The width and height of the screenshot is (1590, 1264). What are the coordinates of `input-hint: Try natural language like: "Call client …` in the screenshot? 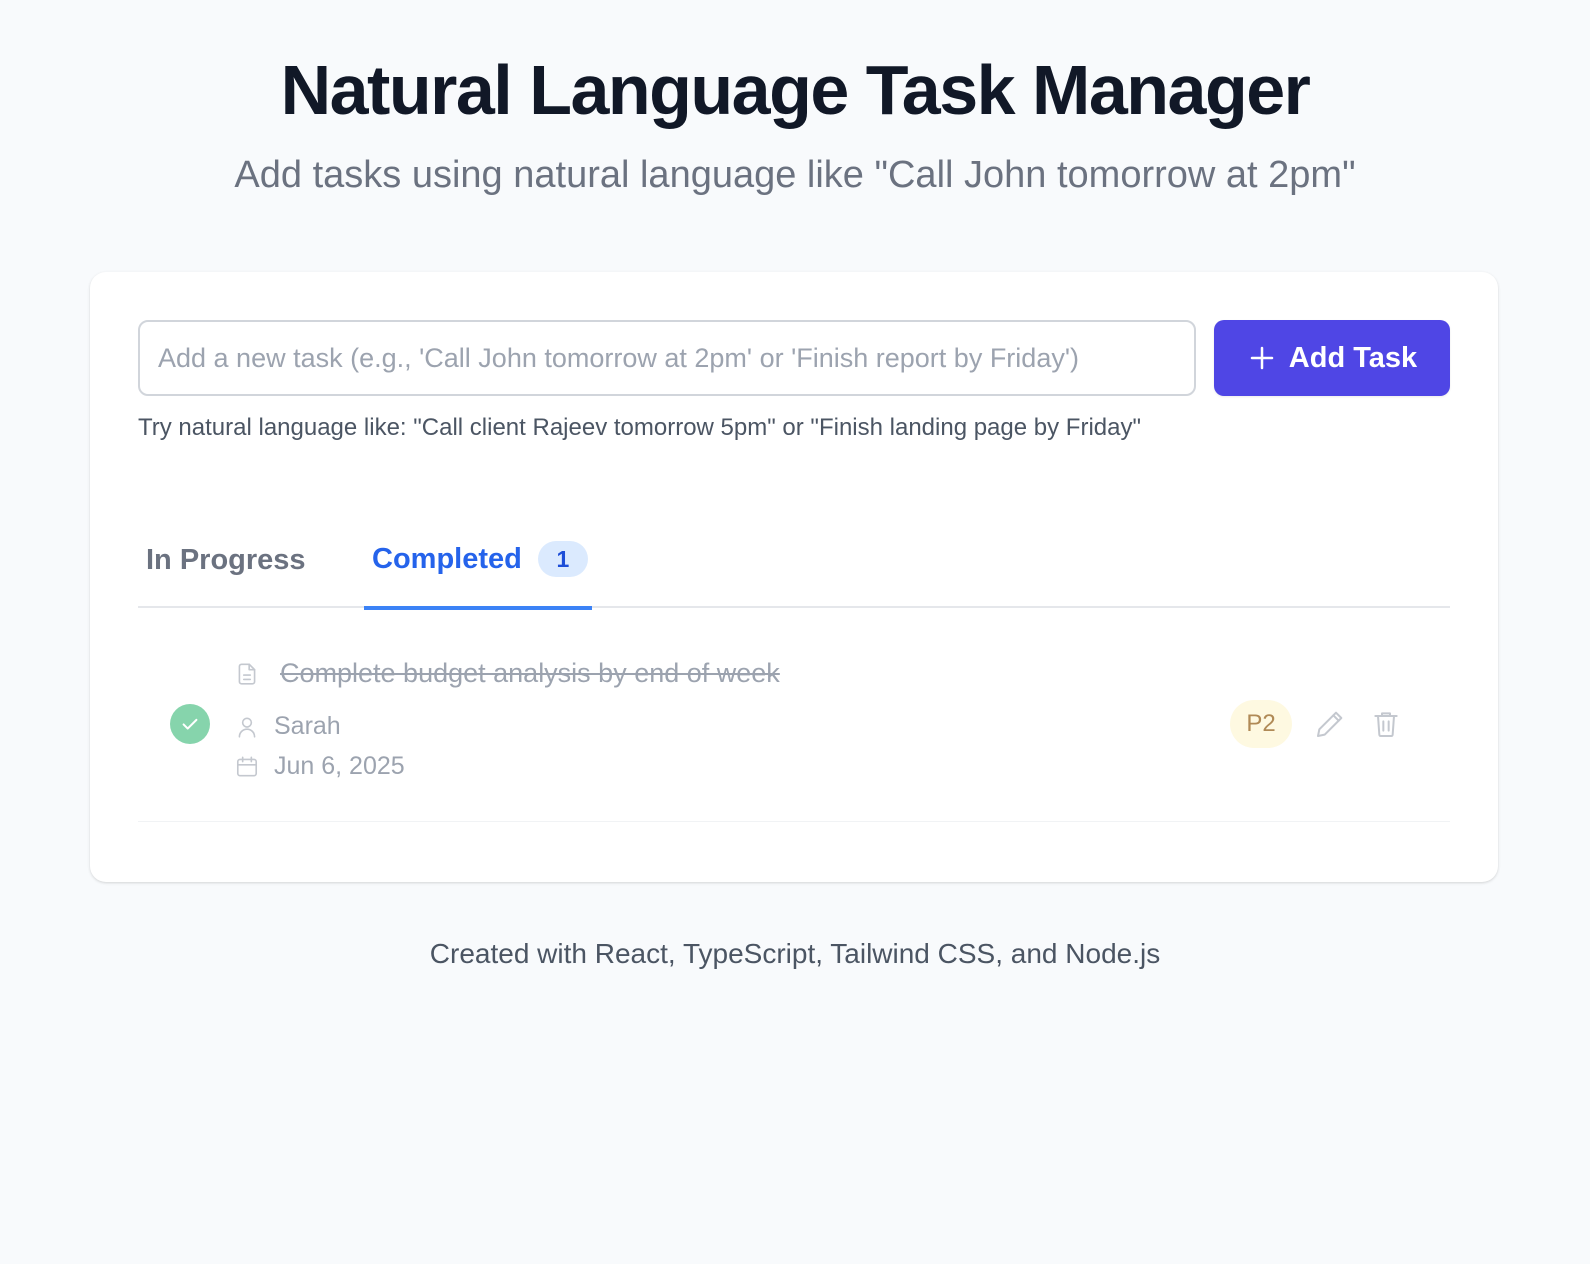 It's located at (639, 427).